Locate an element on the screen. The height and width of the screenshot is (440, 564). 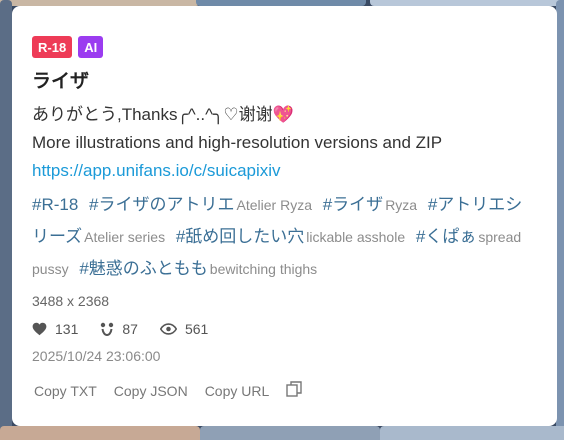
tag-name: #舐め回したい穴 is located at coordinates (240, 236).